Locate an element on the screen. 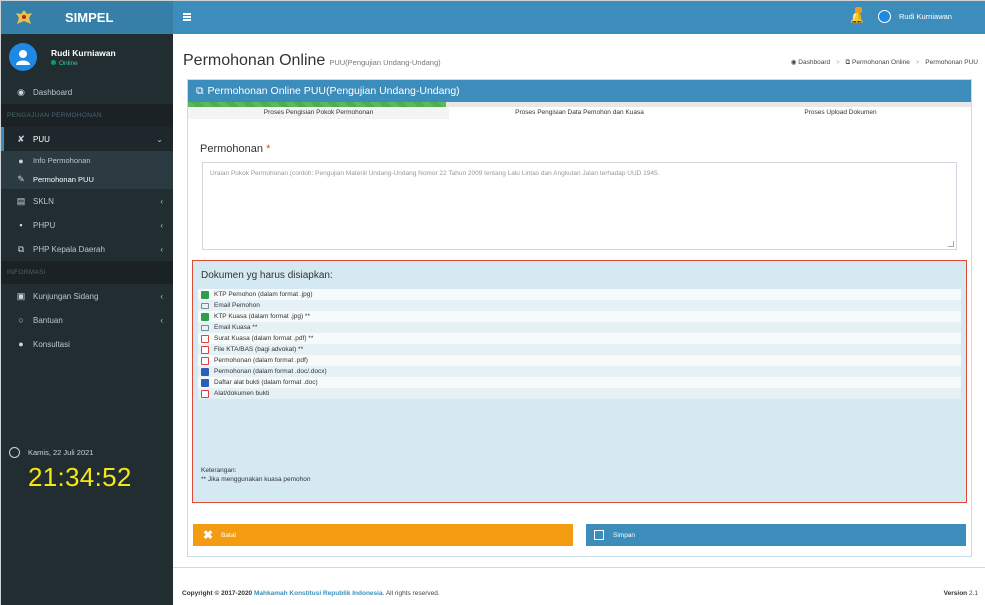 The width and height of the screenshot is (985, 605). sidebar-item-label: Dashboard is located at coordinates (53, 92).